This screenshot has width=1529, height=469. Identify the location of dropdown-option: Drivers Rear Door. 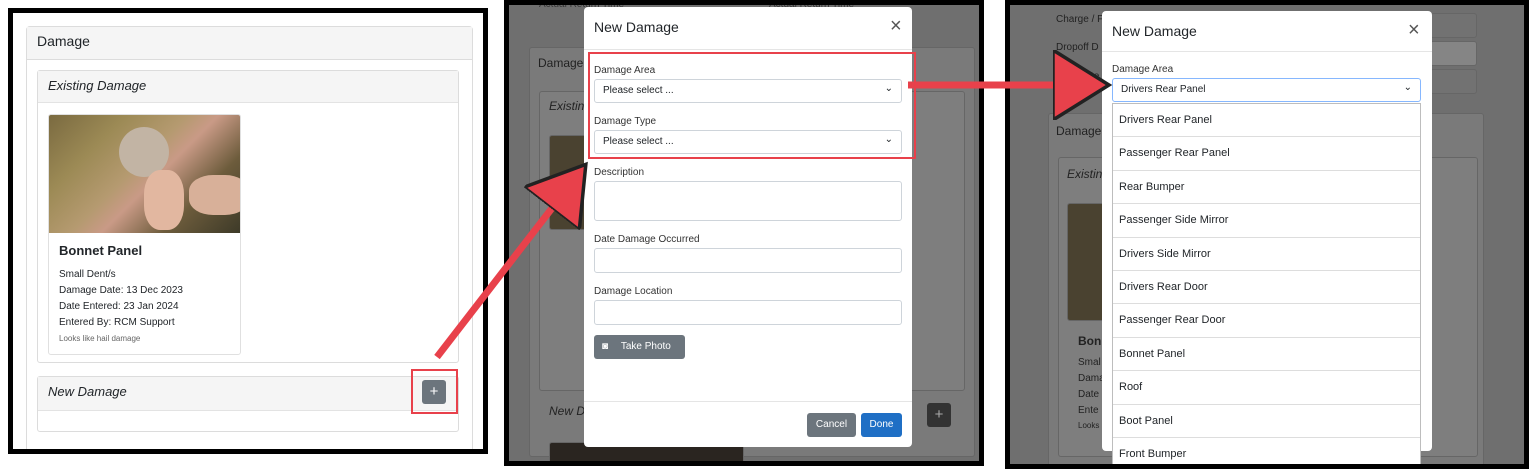
(1266, 288).